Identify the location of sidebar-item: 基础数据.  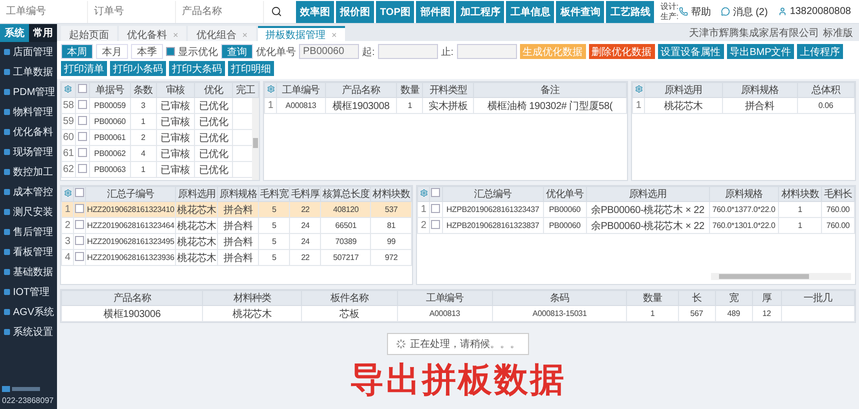
(28, 272).